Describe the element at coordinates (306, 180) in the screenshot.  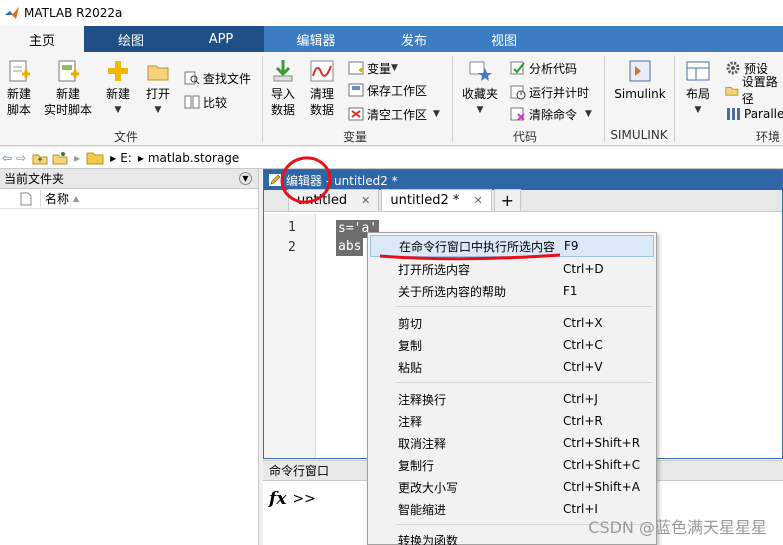
I see `annotation-circle` at that location.